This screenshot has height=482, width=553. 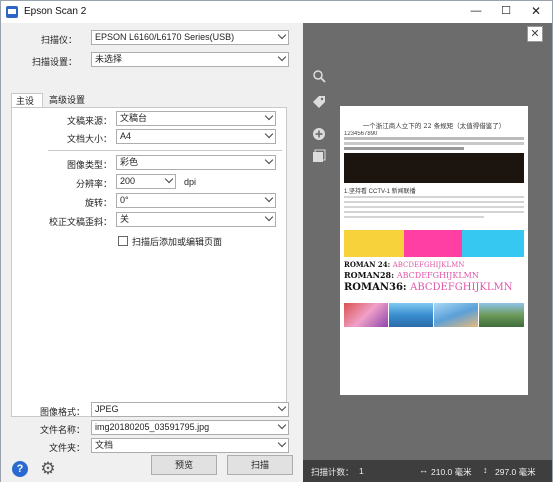 What do you see at coordinates (437, 275) in the screenshot?
I see `roman-28-sample: ABCDEFGHIJKLMN` at bounding box center [437, 275].